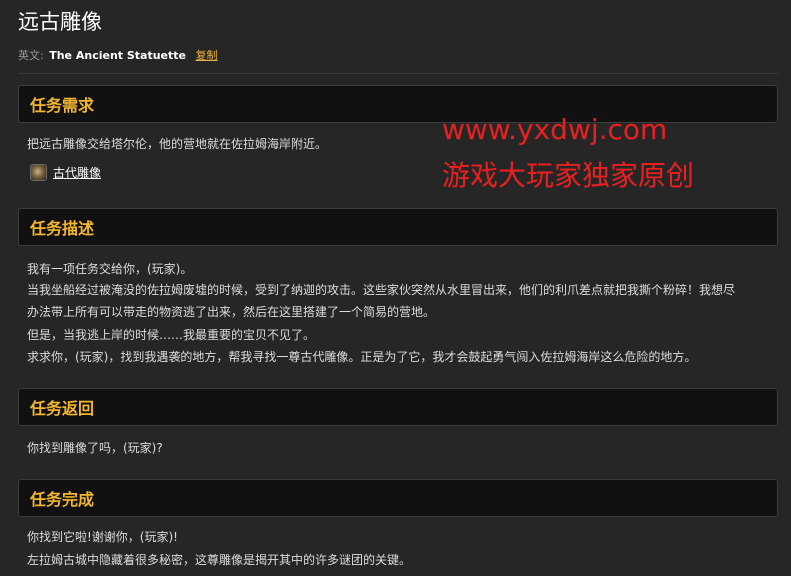  What do you see at coordinates (60, 22) in the screenshot?
I see `page-title: 远古雕像` at bounding box center [60, 22].